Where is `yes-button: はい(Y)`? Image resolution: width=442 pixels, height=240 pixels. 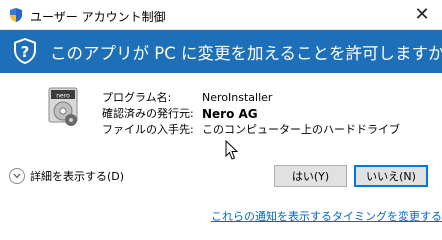 yes-button: はい(Y) is located at coordinates (310, 176).